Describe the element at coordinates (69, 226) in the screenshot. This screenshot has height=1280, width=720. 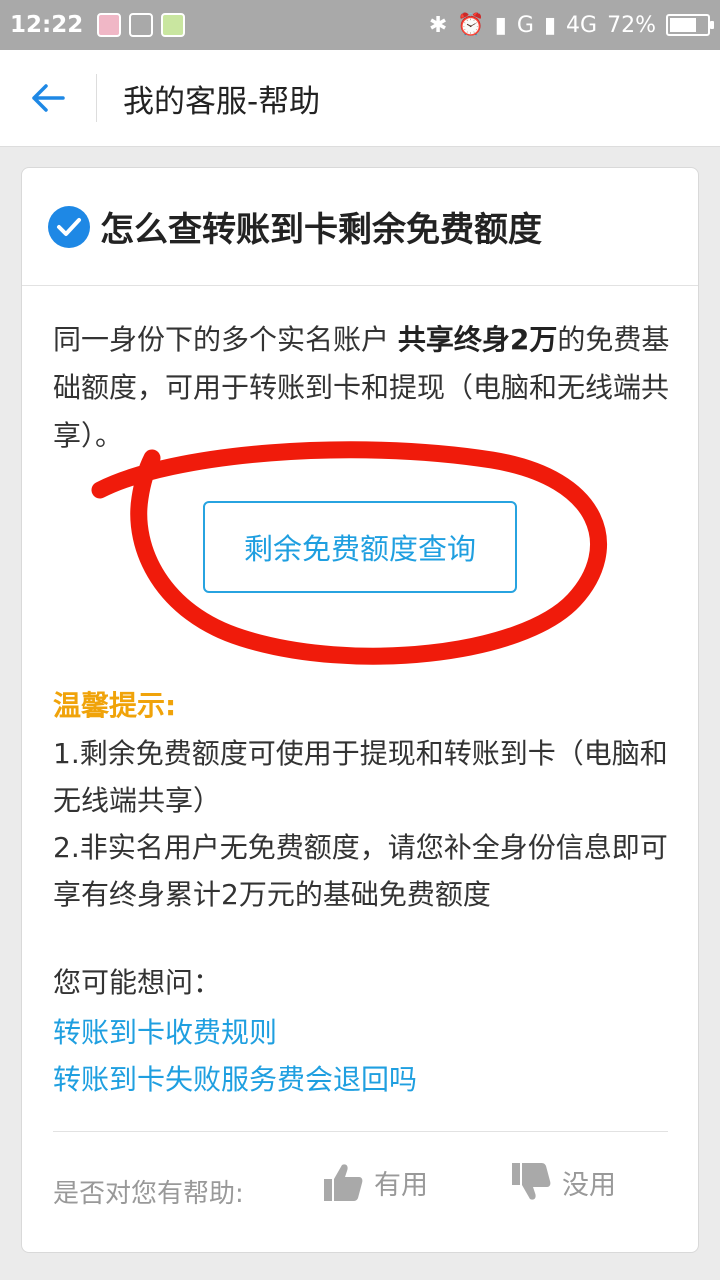
I see `check-circle-icon` at that location.